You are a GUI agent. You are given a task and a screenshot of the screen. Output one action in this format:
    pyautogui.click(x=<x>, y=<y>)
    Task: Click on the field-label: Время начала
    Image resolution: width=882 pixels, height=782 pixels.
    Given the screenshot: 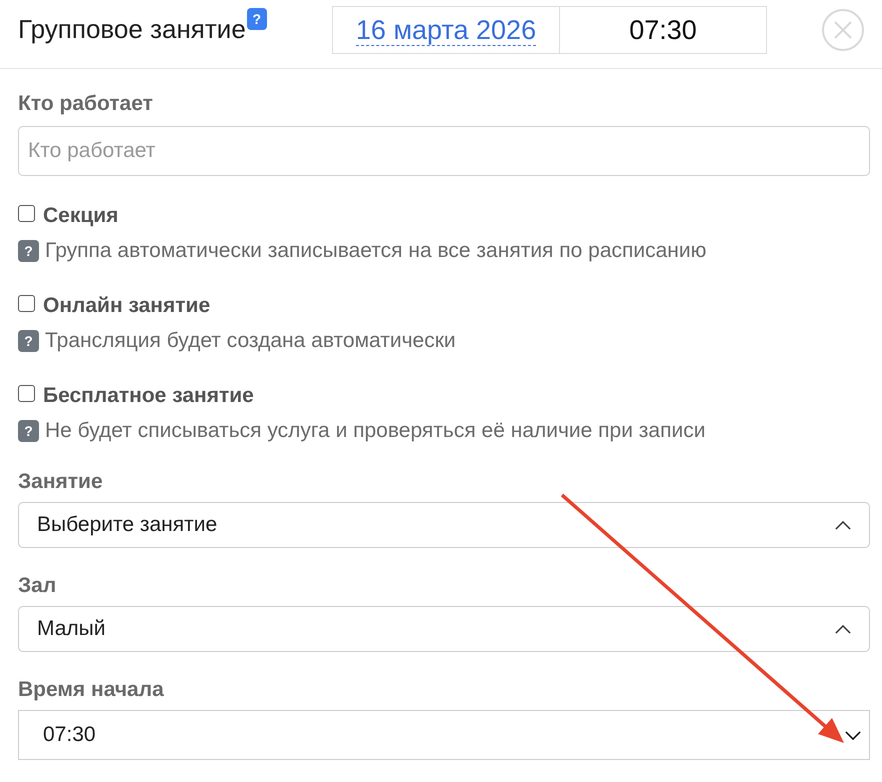 What is the action you would take?
    pyautogui.click(x=91, y=690)
    